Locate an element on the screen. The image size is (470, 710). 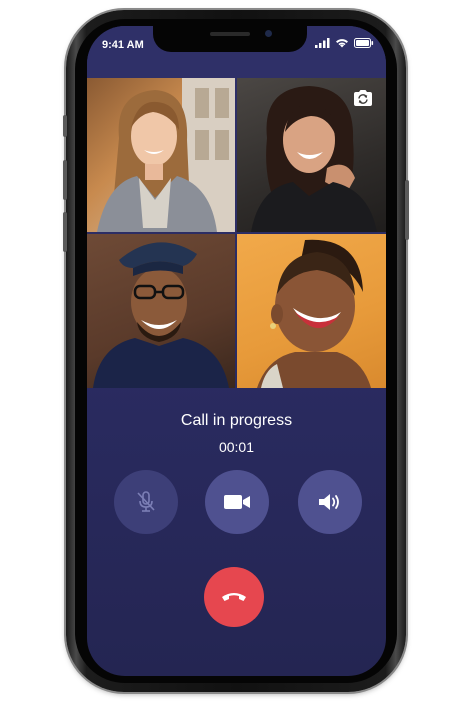
speaker-volume-icon is located at coordinates (329, 502).